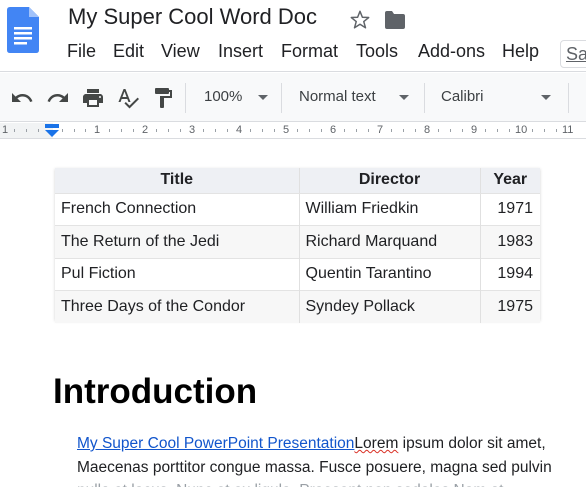 This screenshot has height=487, width=586. What do you see at coordinates (376, 443) in the screenshot?
I see `misspelled-word: Lorem` at bounding box center [376, 443].